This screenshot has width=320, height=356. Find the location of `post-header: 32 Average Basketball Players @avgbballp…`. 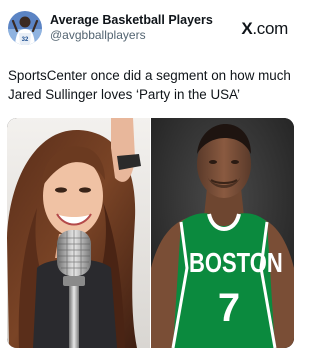

post-header: 32 Average Basketball Players @avgbballp… is located at coordinates (110, 28).